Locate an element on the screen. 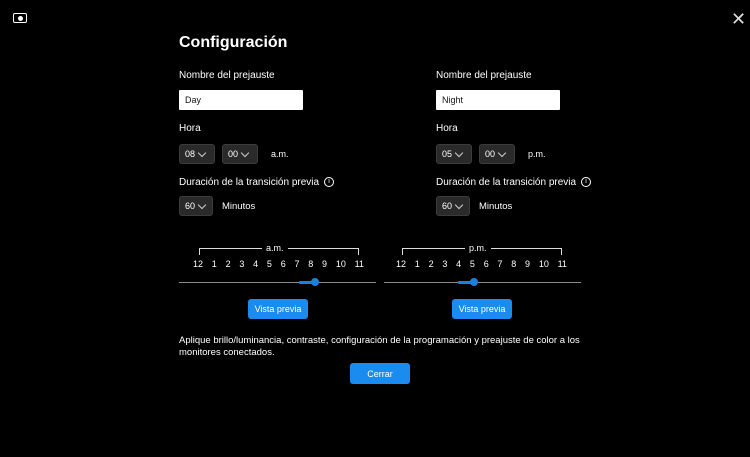 This screenshot has width=750, height=457. page-title: Configuración is located at coordinates (233, 42).